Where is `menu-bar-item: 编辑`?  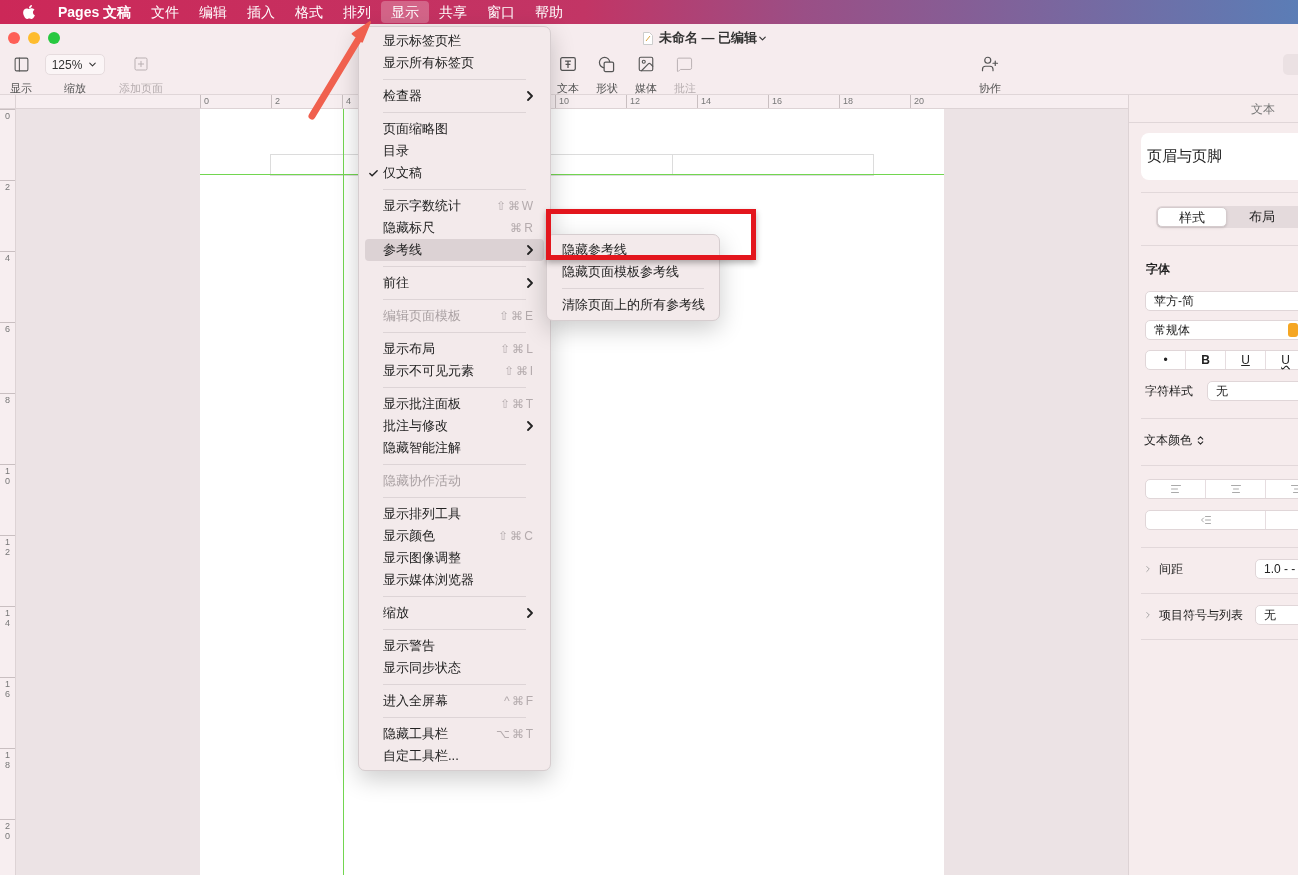
menu-bar-item: 编辑 is located at coordinates (213, 12).